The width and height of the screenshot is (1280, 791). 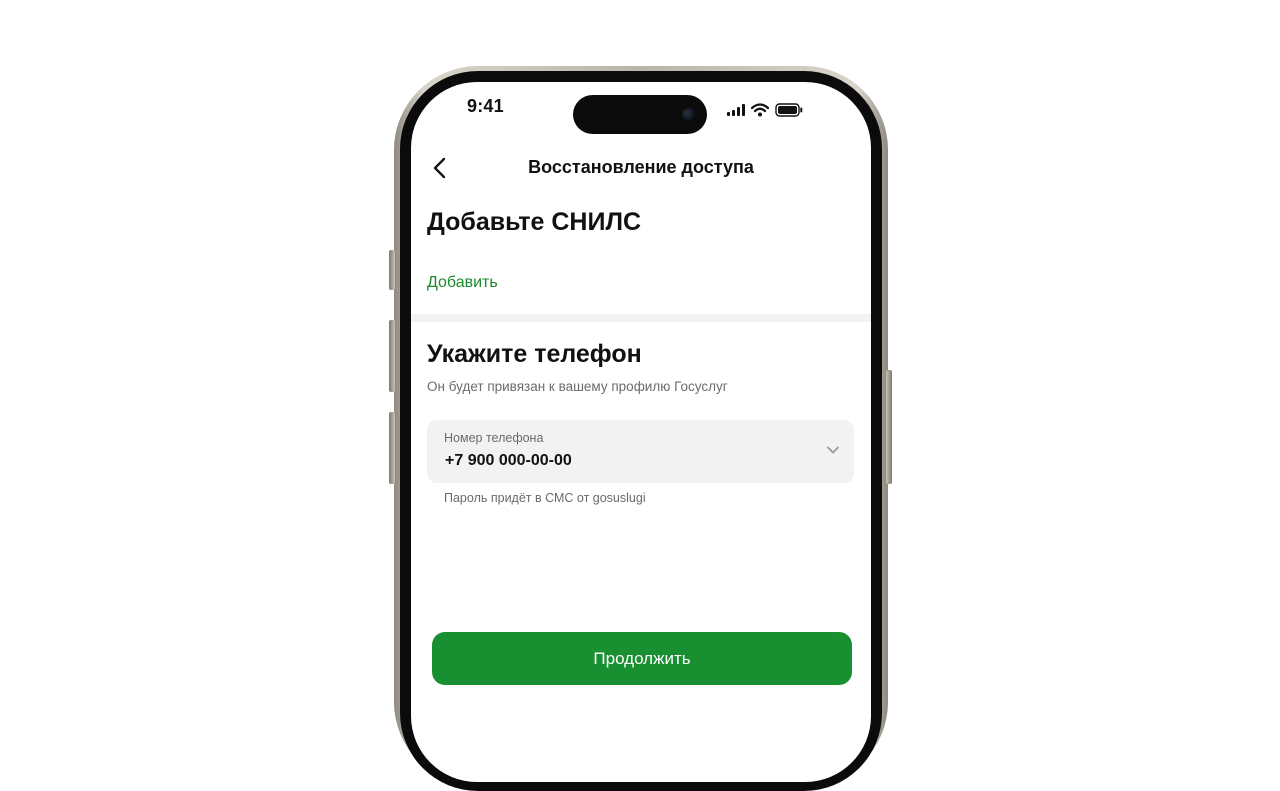 What do you see at coordinates (392, 448) in the screenshot?
I see `volume-down-button-hardware` at bounding box center [392, 448].